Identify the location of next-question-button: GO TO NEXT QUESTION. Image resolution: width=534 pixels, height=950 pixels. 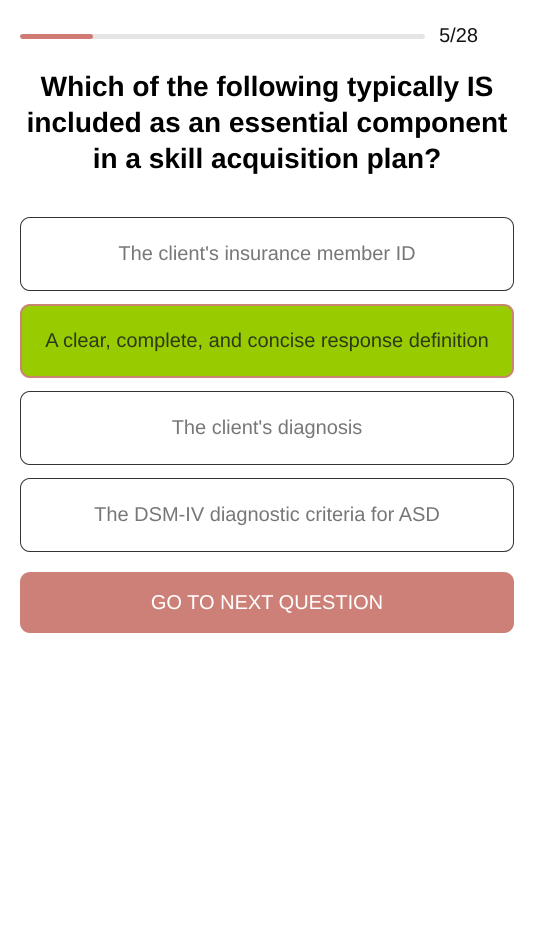
(267, 602).